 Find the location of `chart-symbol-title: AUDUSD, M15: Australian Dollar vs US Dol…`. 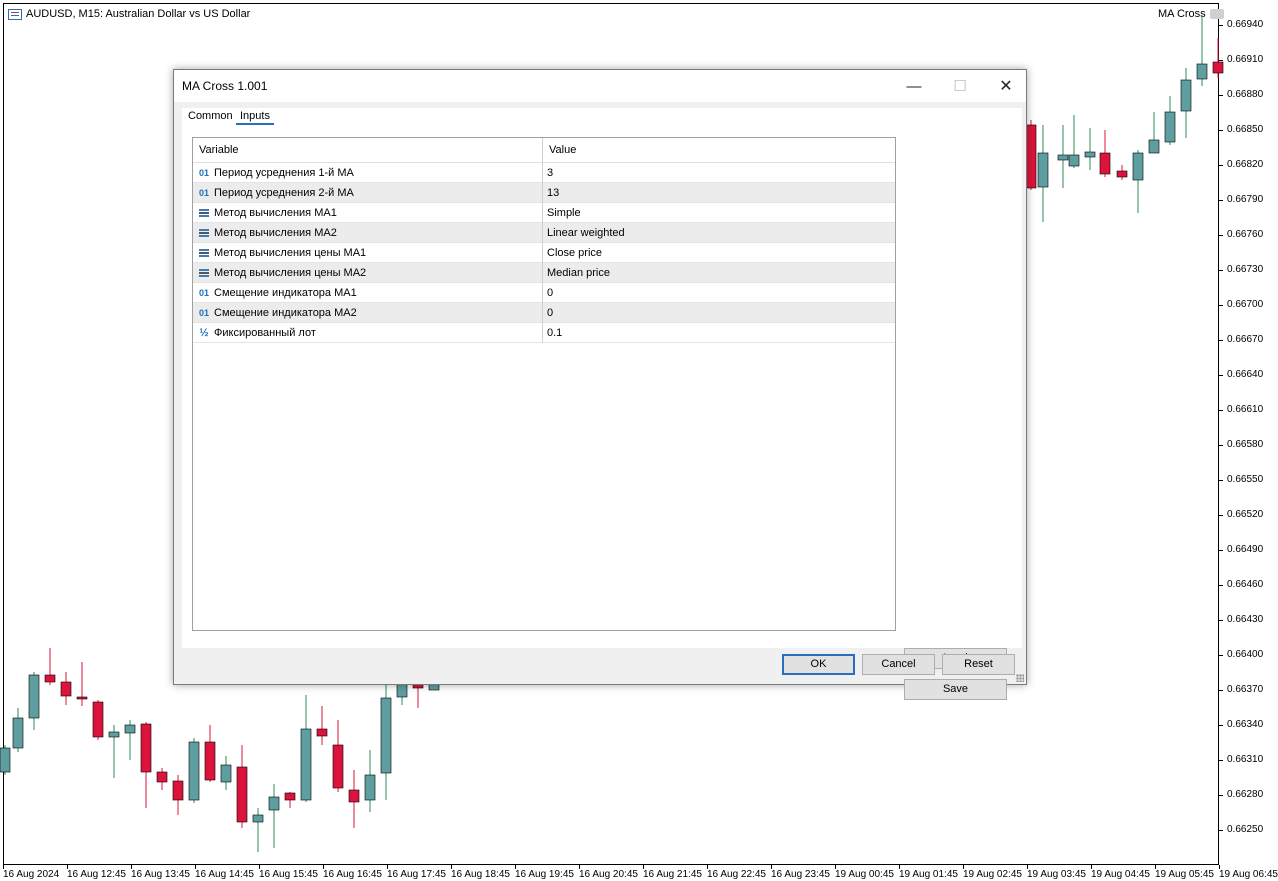

chart-symbol-title: AUDUSD, M15: Australian Dollar vs US Dol… is located at coordinates (129, 14).